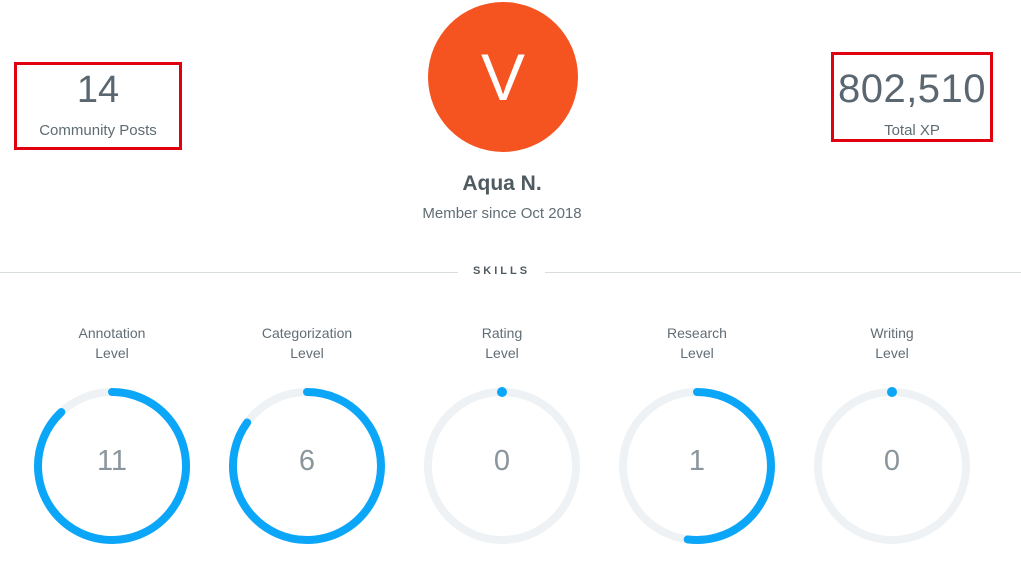 This screenshot has height=576, width=1021. What do you see at coordinates (502, 213) in the screenshot?
I see `member-since: Member since Oct 2018` at bounding box center [502, 213].